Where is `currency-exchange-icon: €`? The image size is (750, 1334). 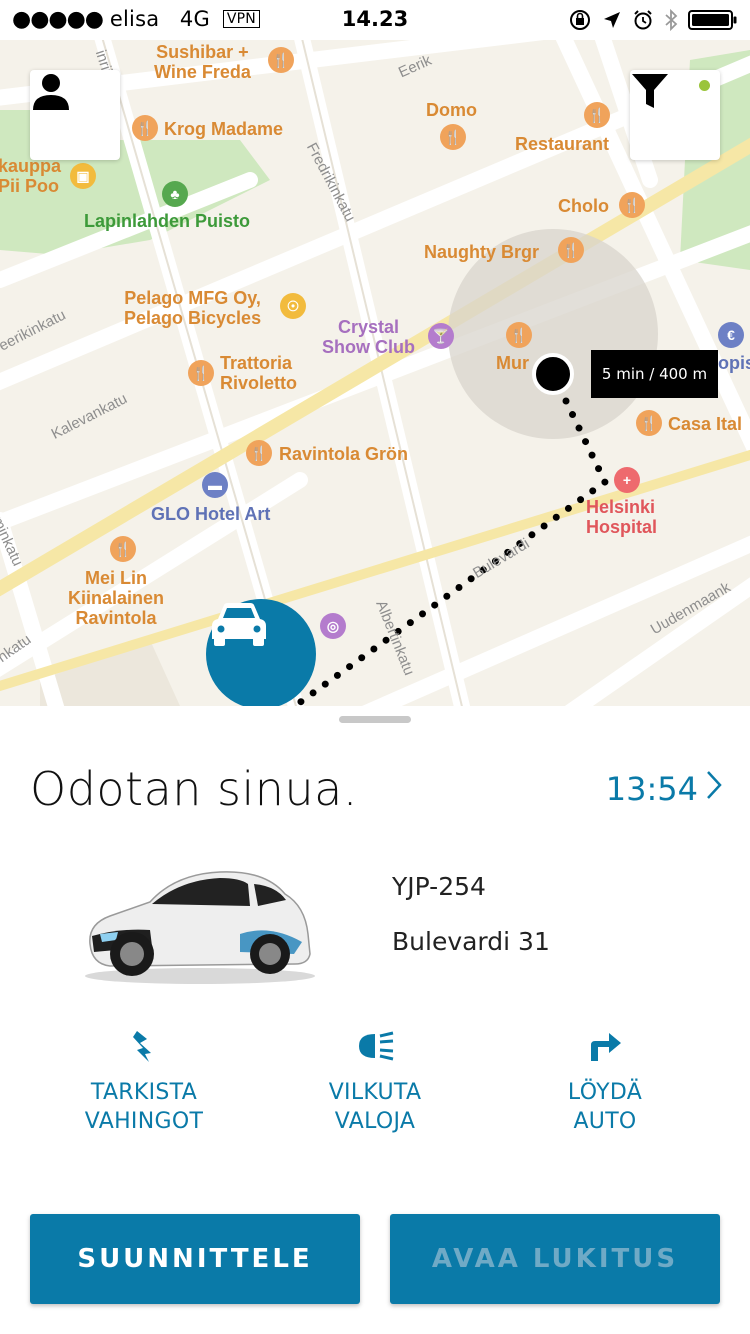
currency-exchange-icon: € is located at coordinates (731, 335).